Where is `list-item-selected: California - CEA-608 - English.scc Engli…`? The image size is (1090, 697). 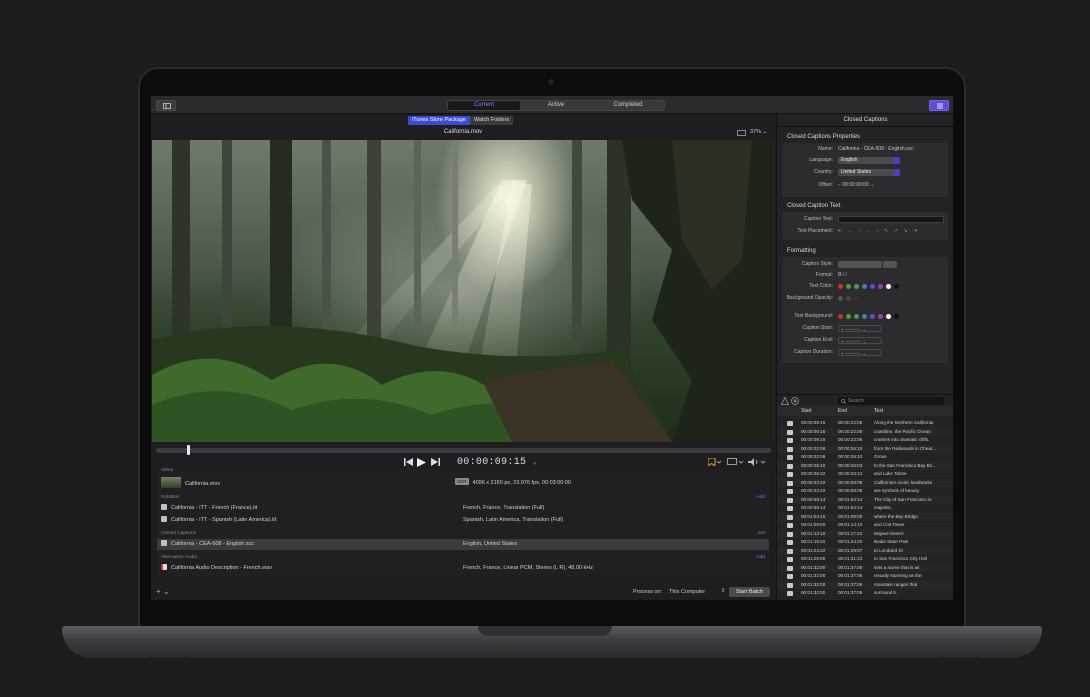
list-item-selected: California - CEA-608 - English.scc Engli… is located at coordinates (463, 544).